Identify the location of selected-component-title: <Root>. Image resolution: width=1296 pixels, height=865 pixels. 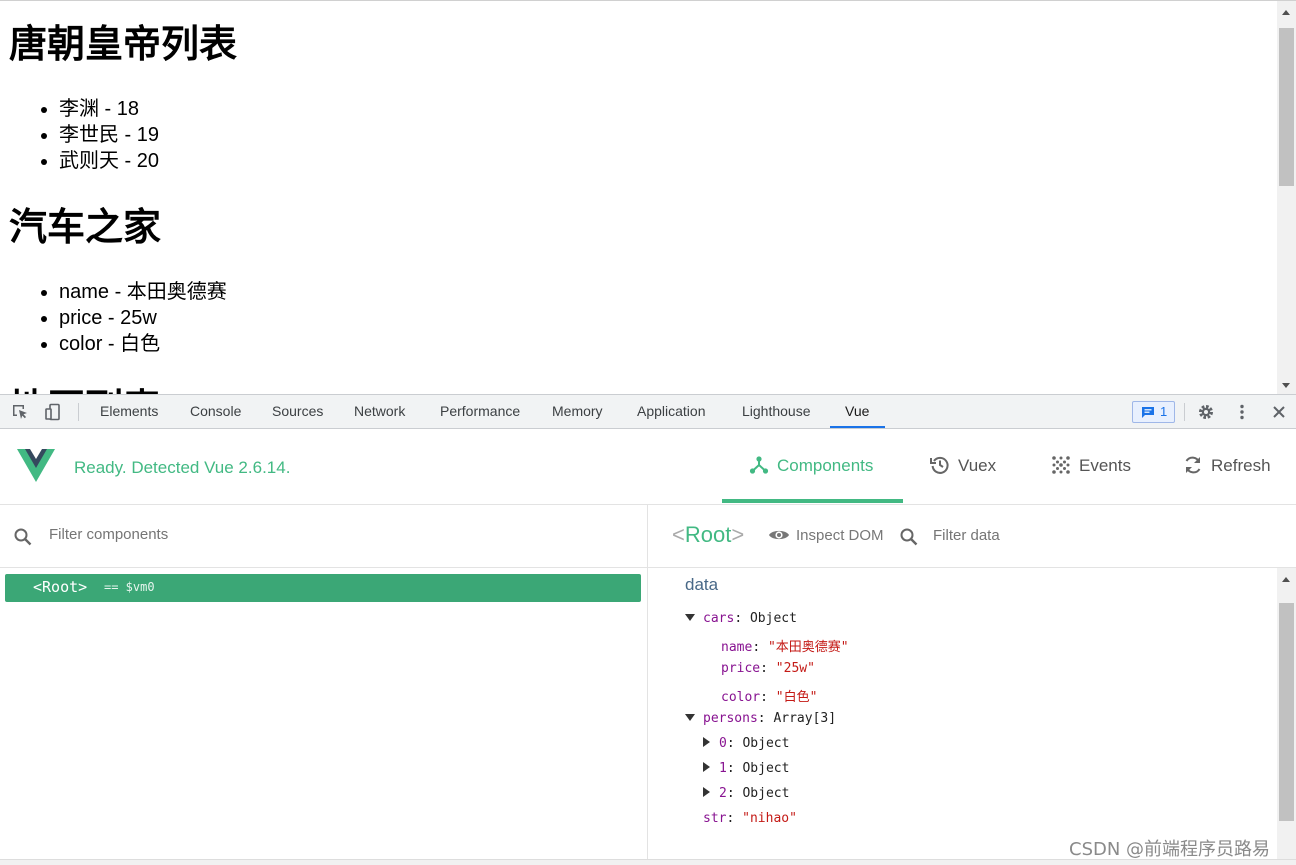
(708, 534).